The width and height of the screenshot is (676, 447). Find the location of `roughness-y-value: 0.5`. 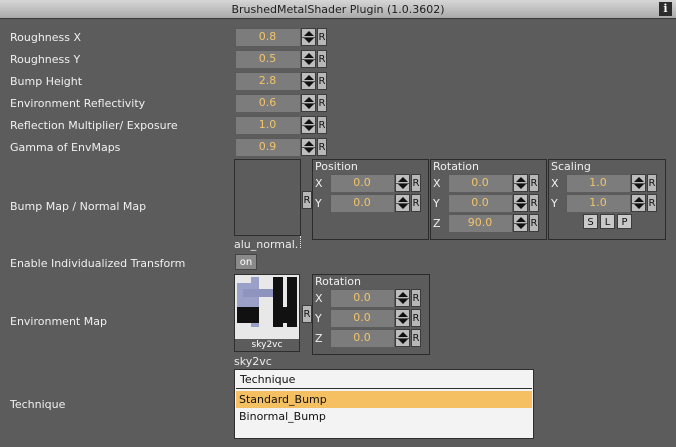

roughness-y-value: 0.5 is located at coordinates (267, 59).